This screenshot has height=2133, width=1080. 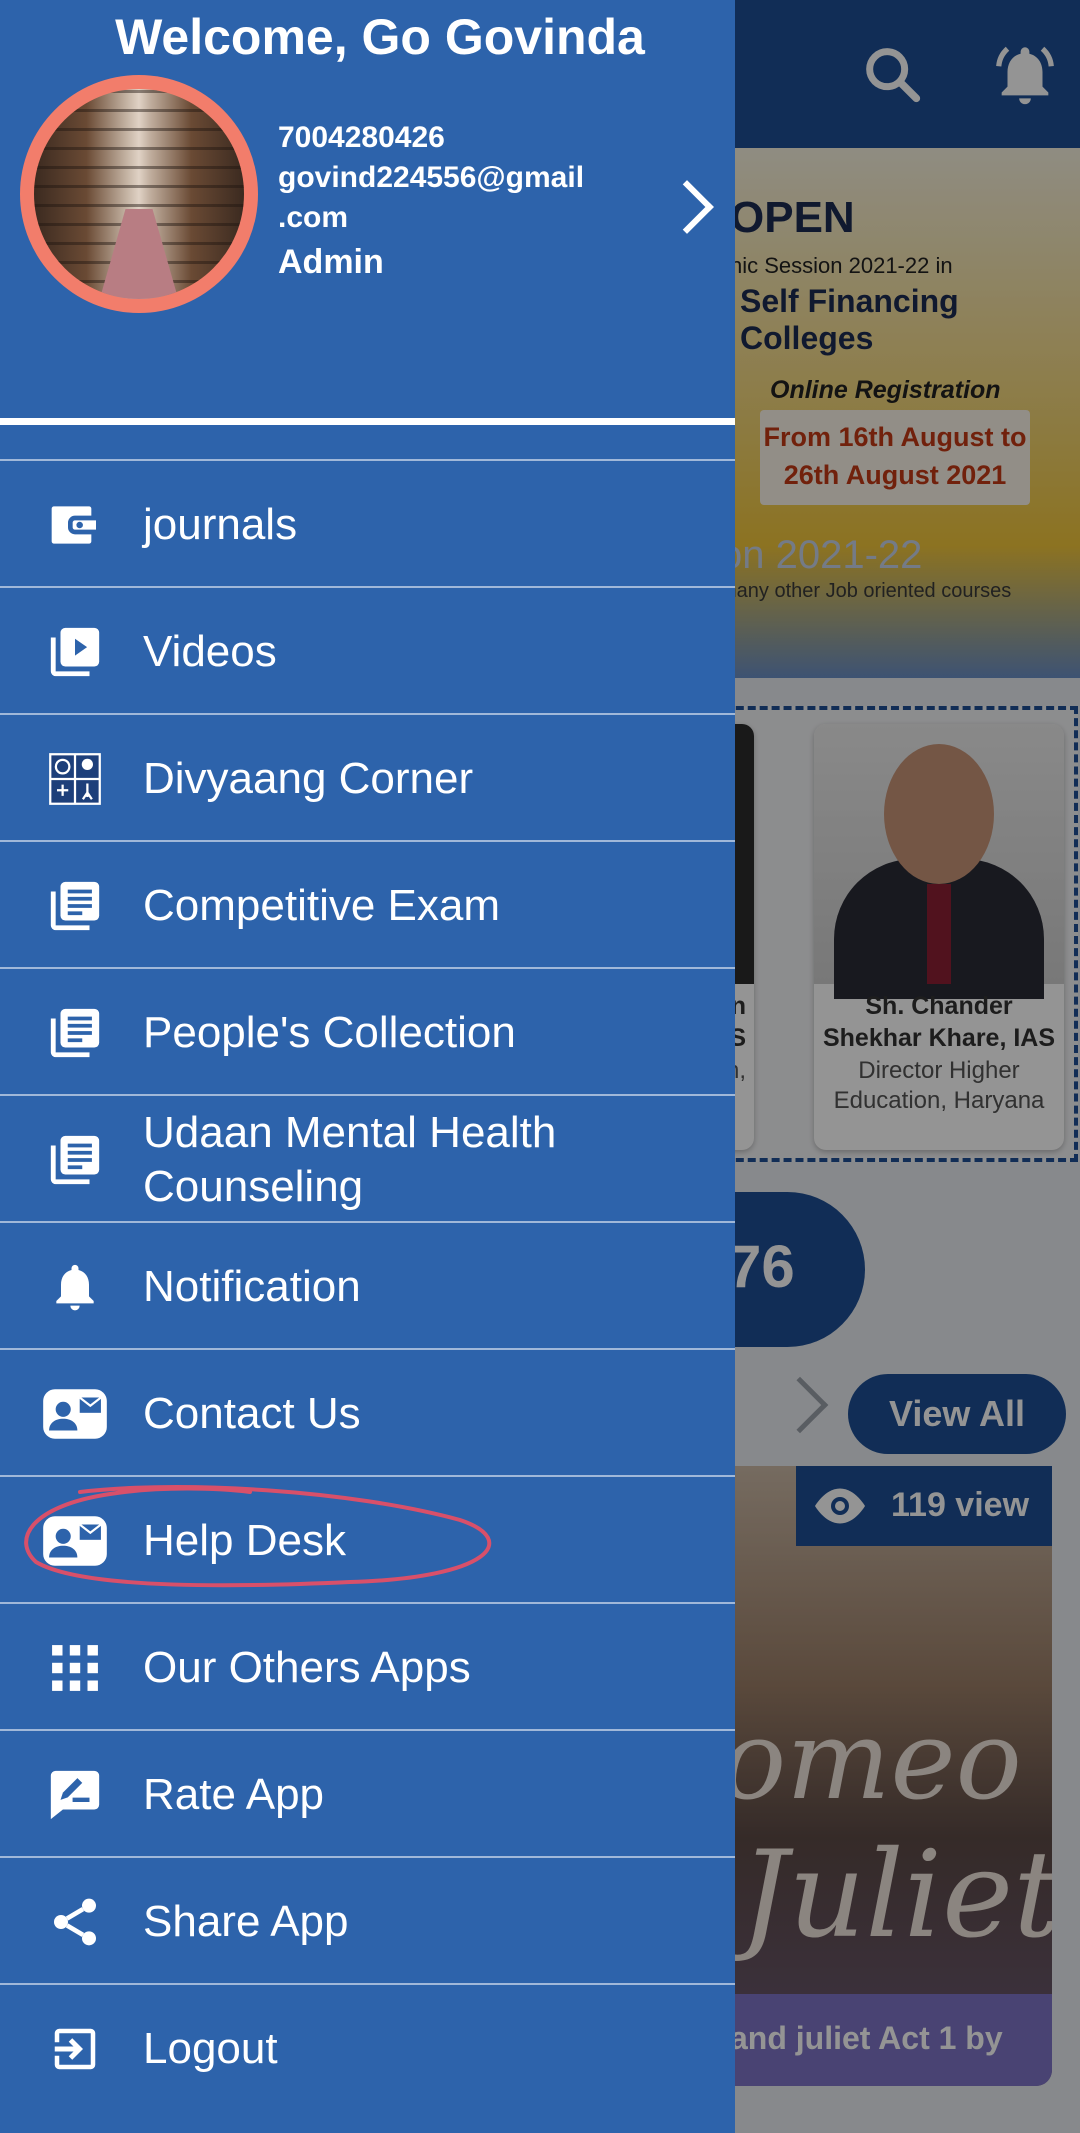 What do you see at coordinates (431, 177) in the screenshot?
I see `profile-email: govind224556@gmail` at bounding box center [431, 177].